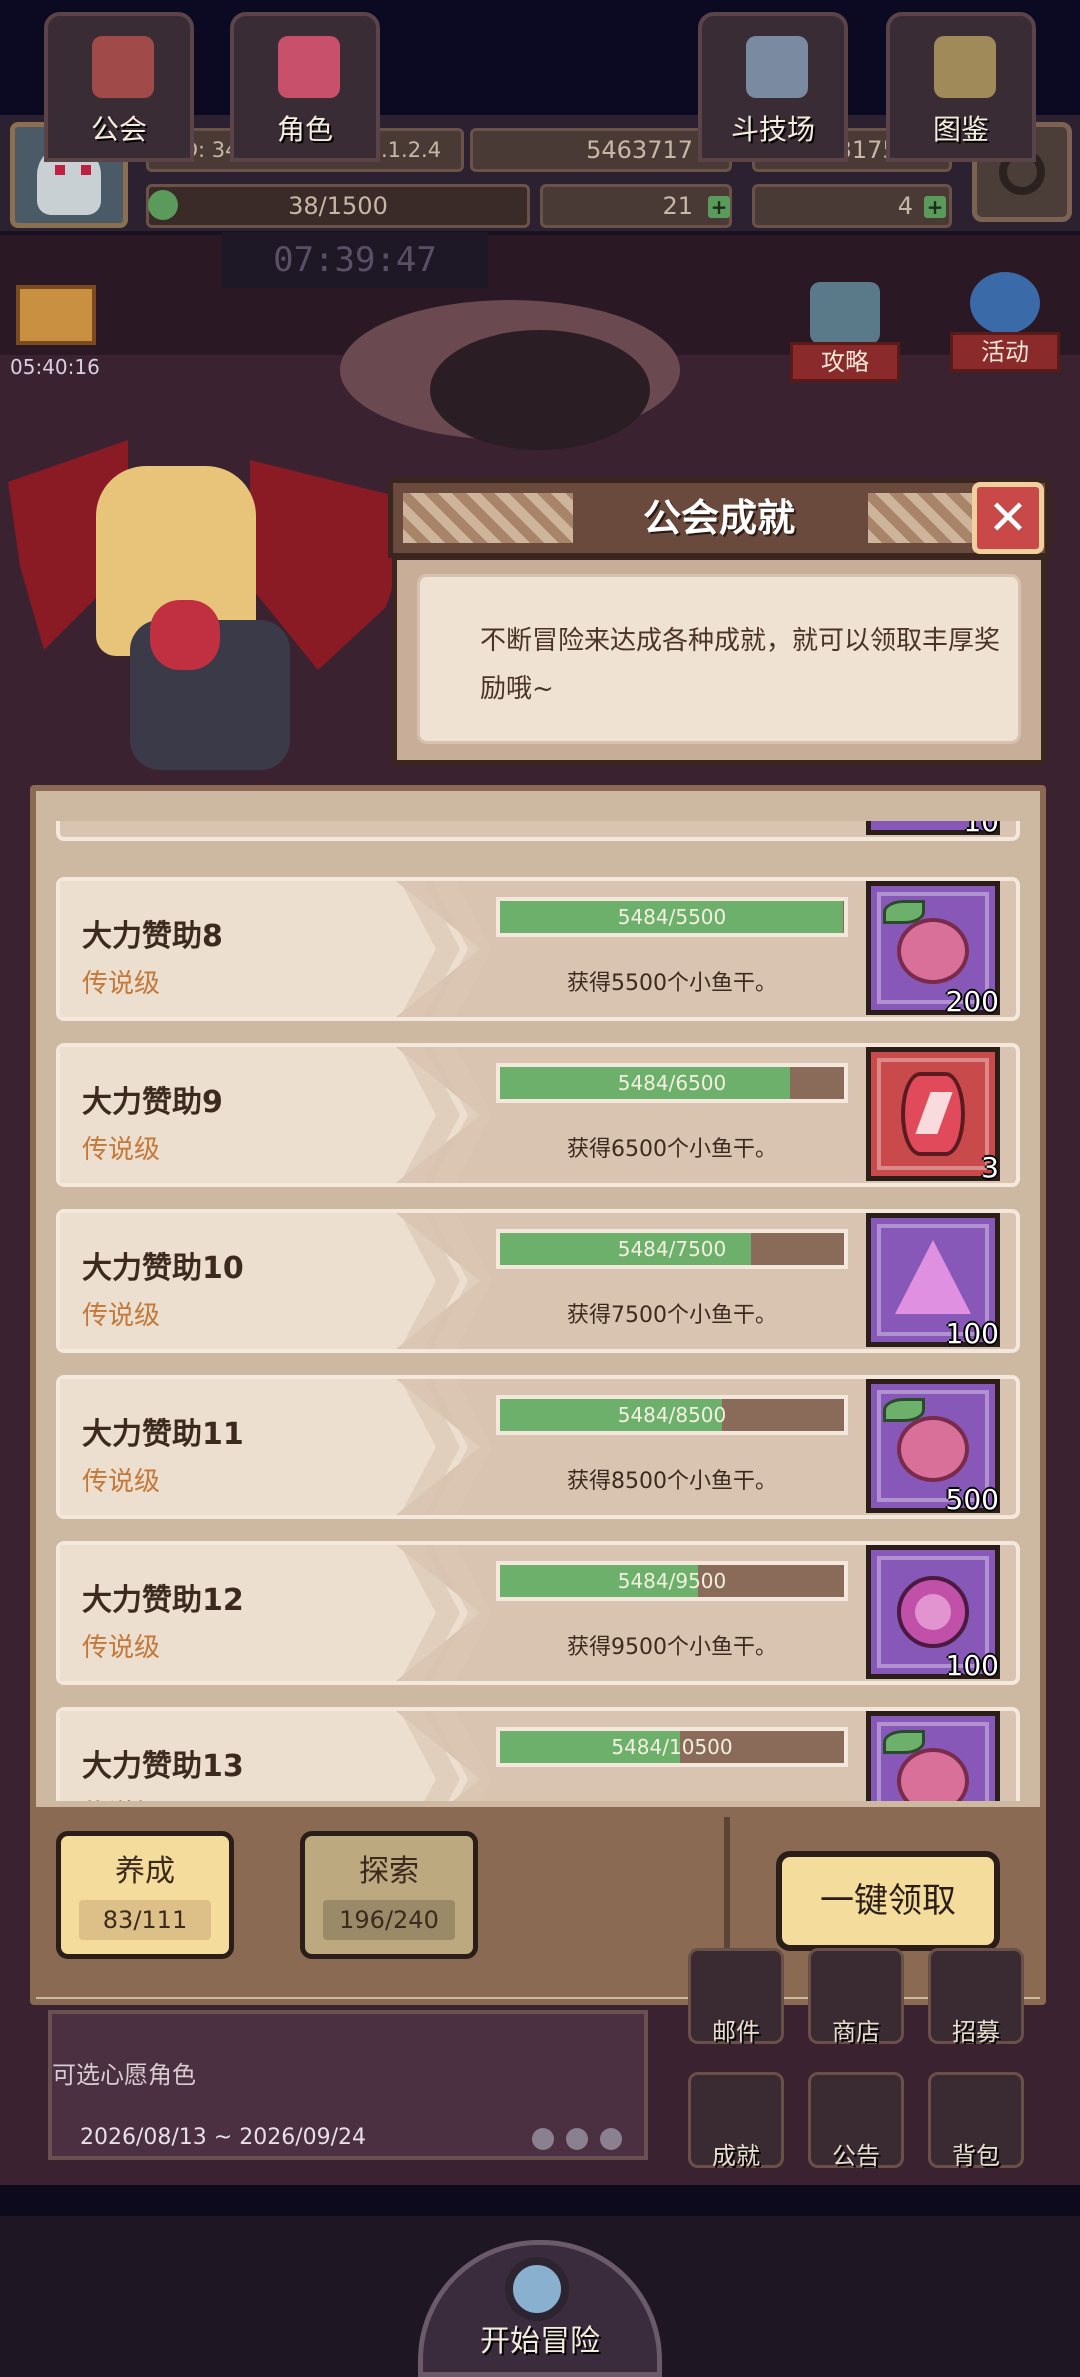 This screenshot has height=2377, width=1080. Describe the element at coordinates (736, 2156) in the screenshot. I see `achievement-button-label: 成就` at that location.